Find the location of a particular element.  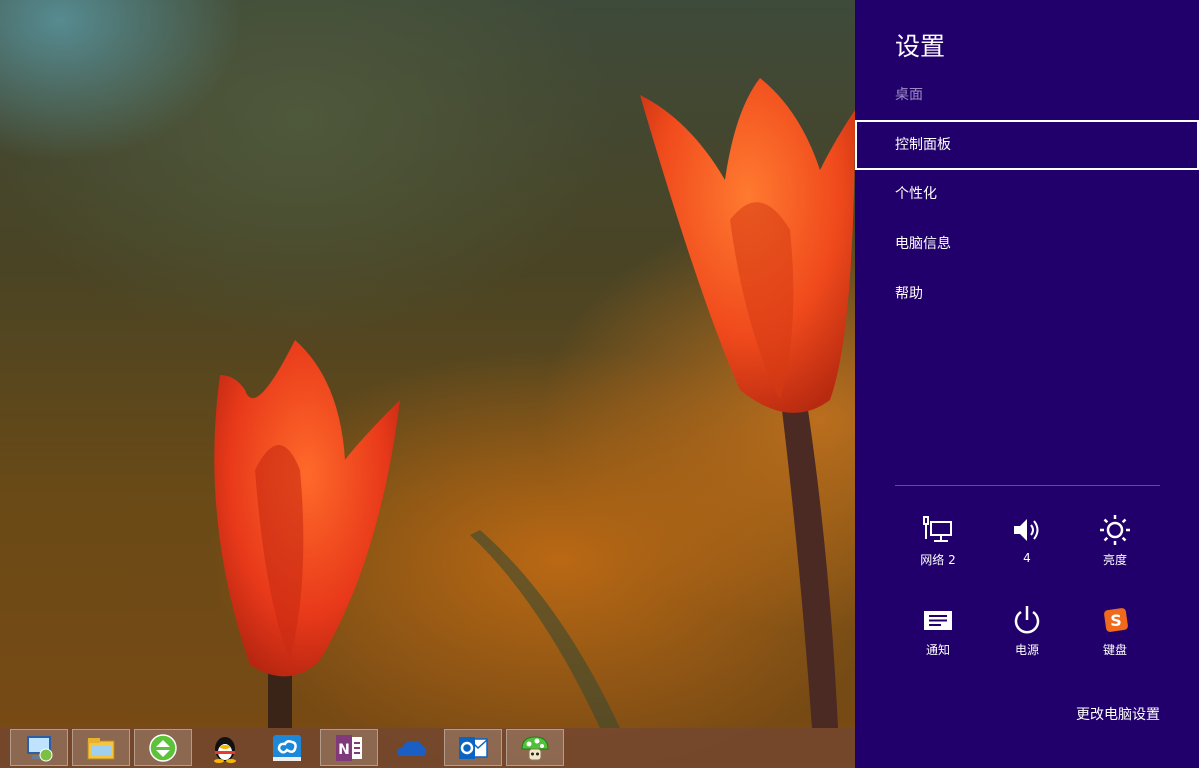

quick-tile-brightness: 亮度 is located at coordinates (1115, 542).